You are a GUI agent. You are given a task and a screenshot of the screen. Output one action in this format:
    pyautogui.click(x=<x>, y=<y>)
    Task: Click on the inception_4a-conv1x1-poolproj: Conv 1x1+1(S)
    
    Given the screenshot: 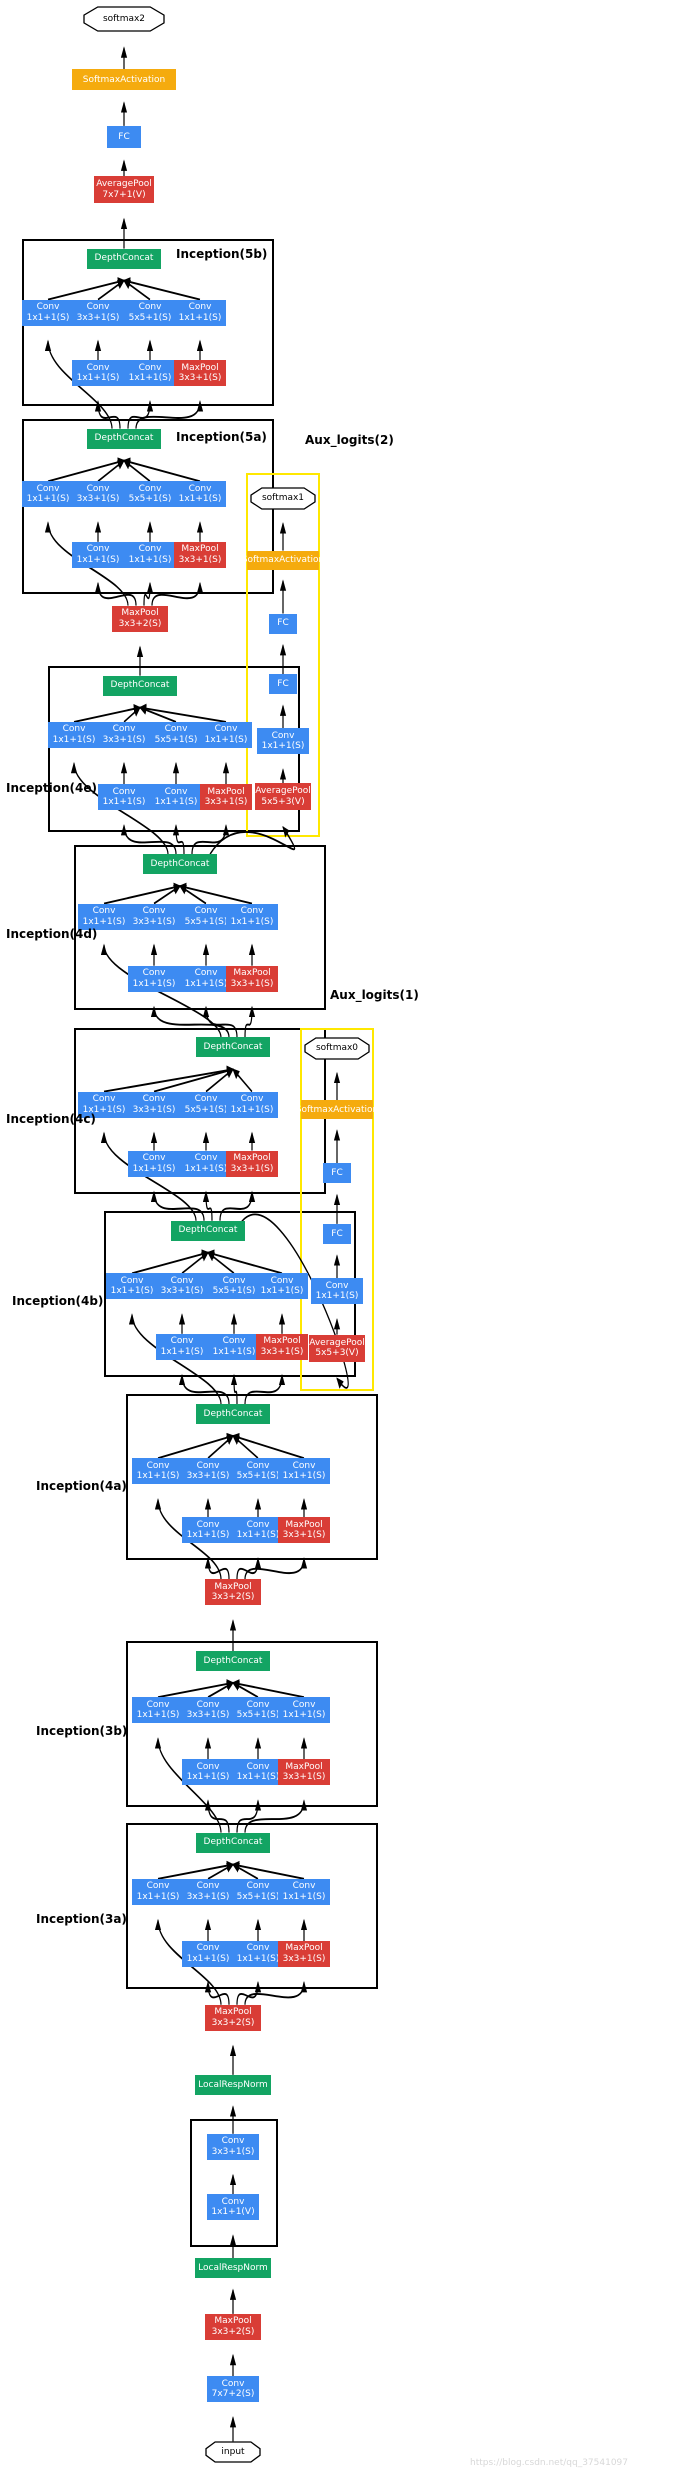 What is the action you would take?
    pyautogui.click(x=304, y=1471)
    